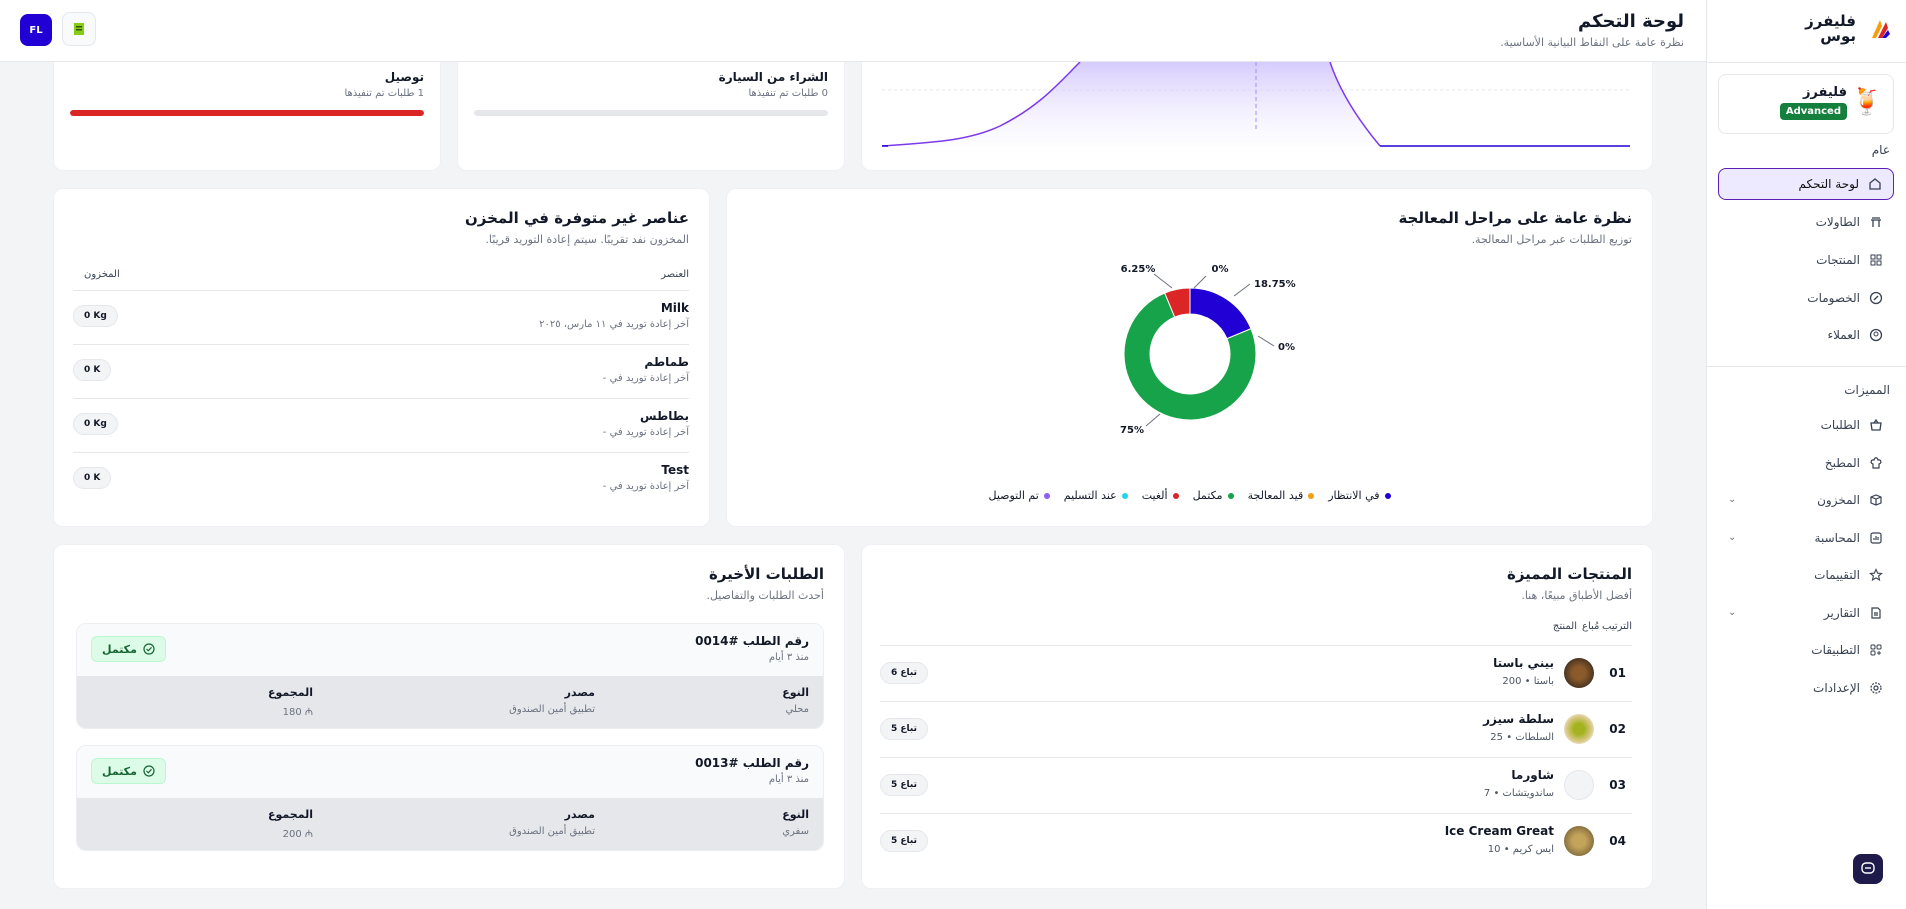 The image size is (1906, 909). I want to click on order-total-value: 200, so click(292, 834).